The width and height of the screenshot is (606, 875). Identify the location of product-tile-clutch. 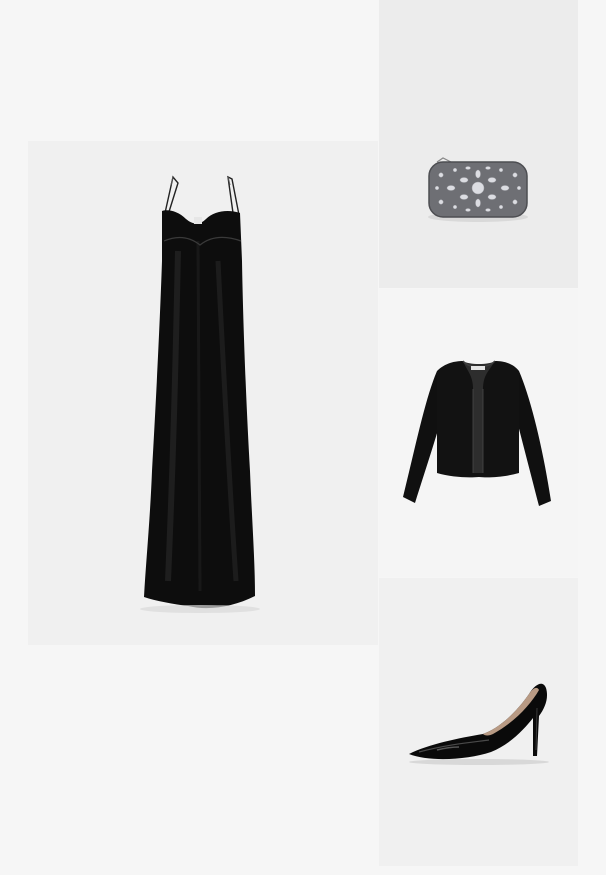
(478, 144).